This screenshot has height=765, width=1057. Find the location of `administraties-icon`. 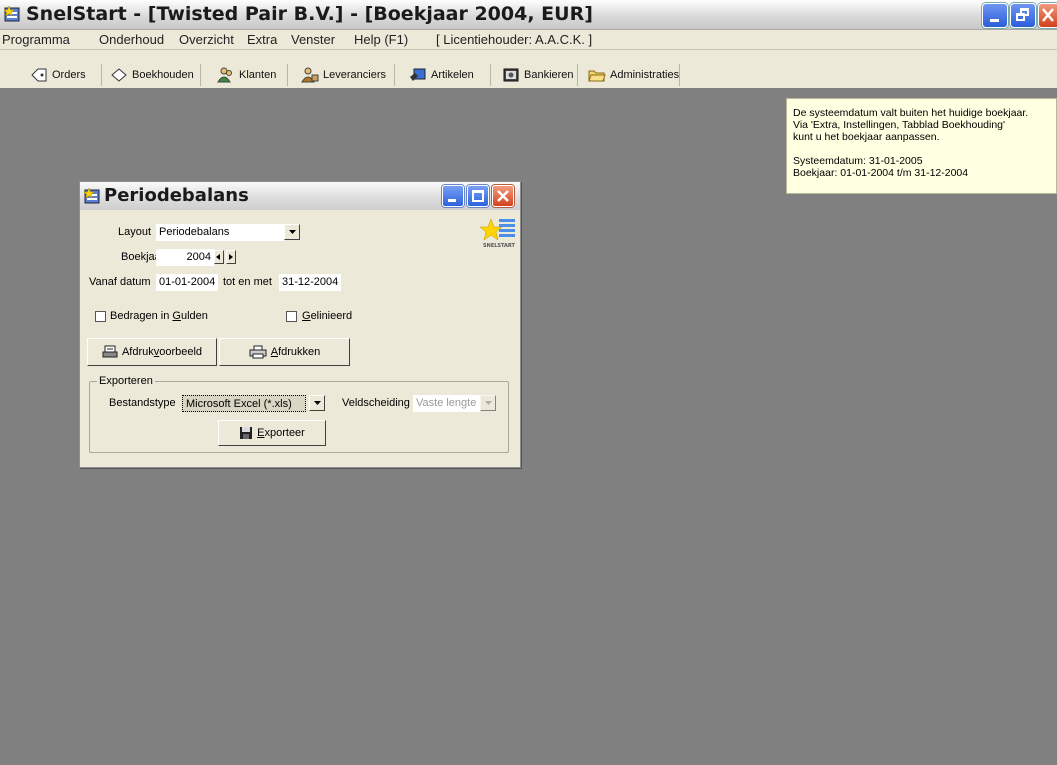

administraties-icon is located at coordinates (597, 76).